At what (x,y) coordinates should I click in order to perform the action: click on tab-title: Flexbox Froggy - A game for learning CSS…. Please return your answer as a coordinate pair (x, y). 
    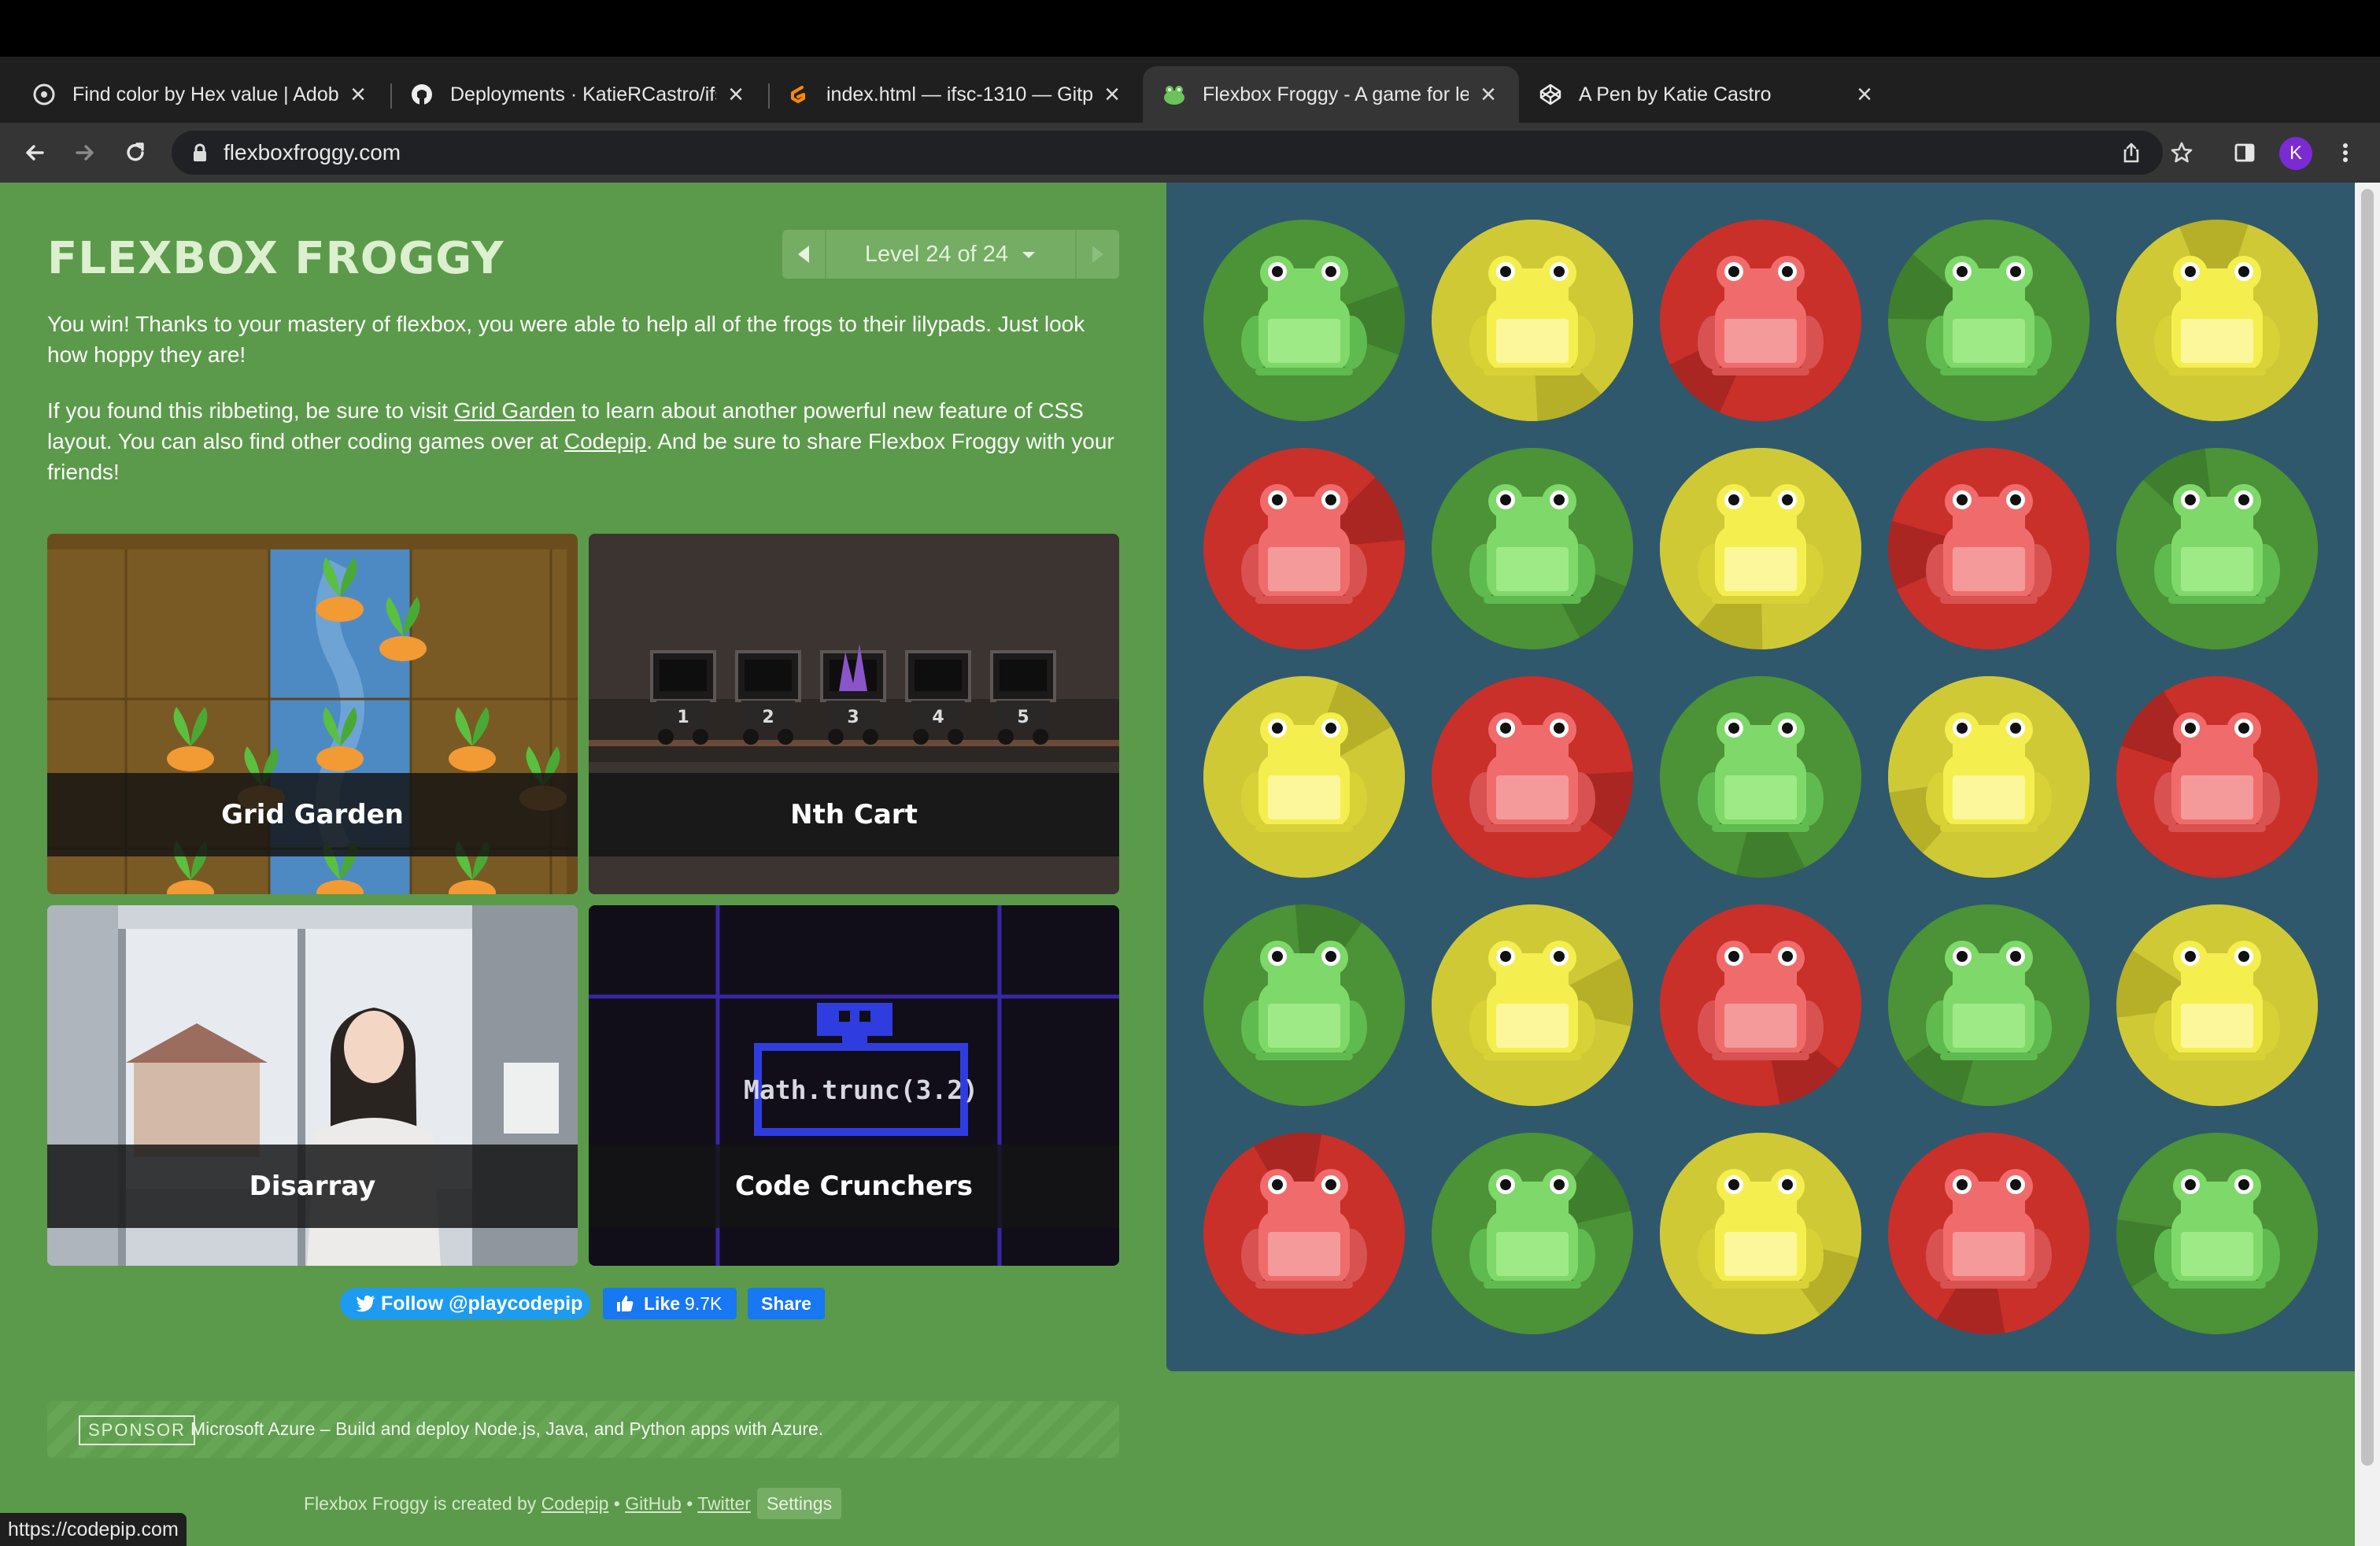
    Looking at the image, I should click on (1336, 94).